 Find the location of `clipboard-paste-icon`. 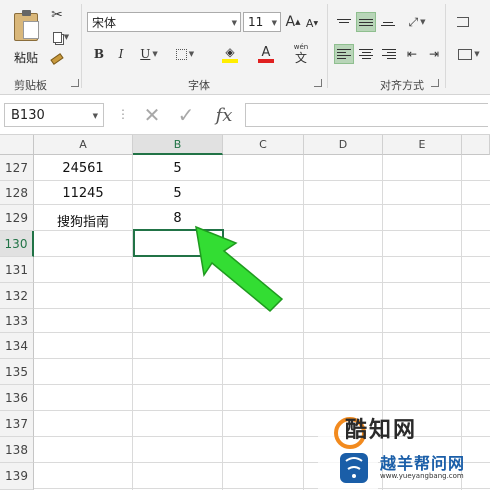

clipboard-paste-icon is located at coordinates (26, 25).